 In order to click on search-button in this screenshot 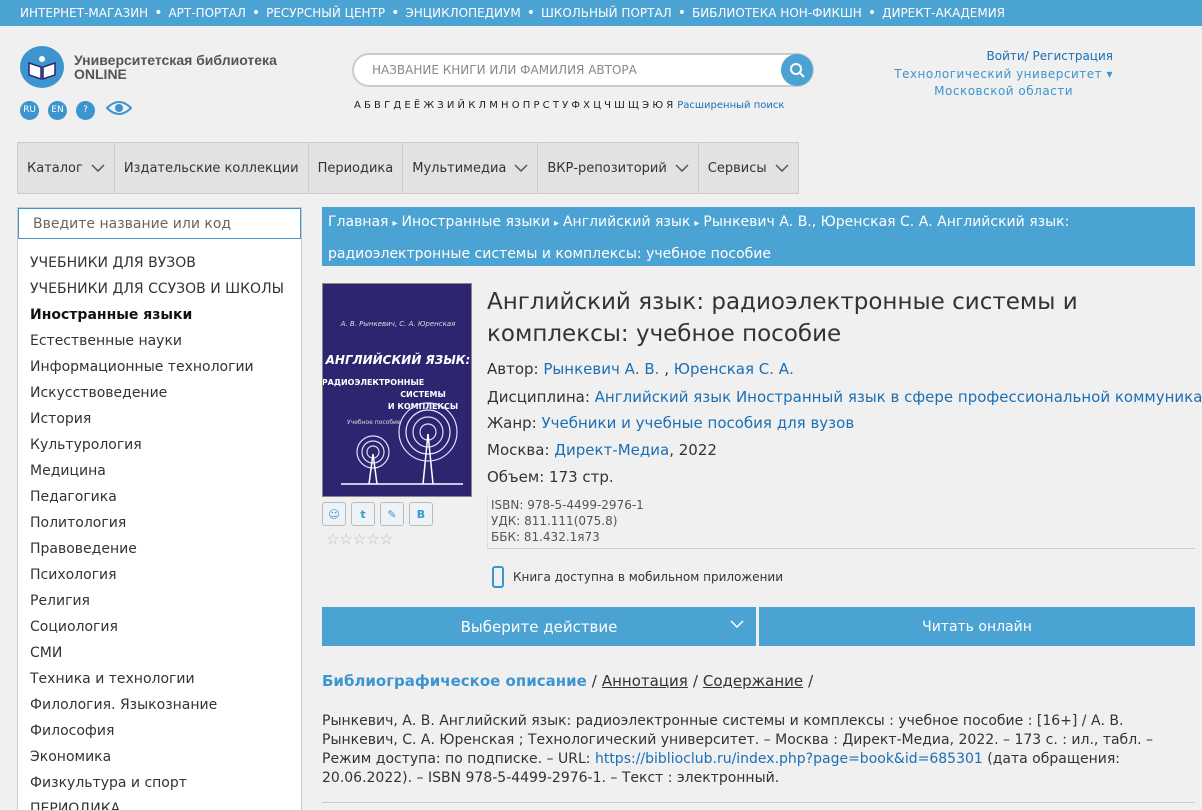, I will do `click(797, 70)`.